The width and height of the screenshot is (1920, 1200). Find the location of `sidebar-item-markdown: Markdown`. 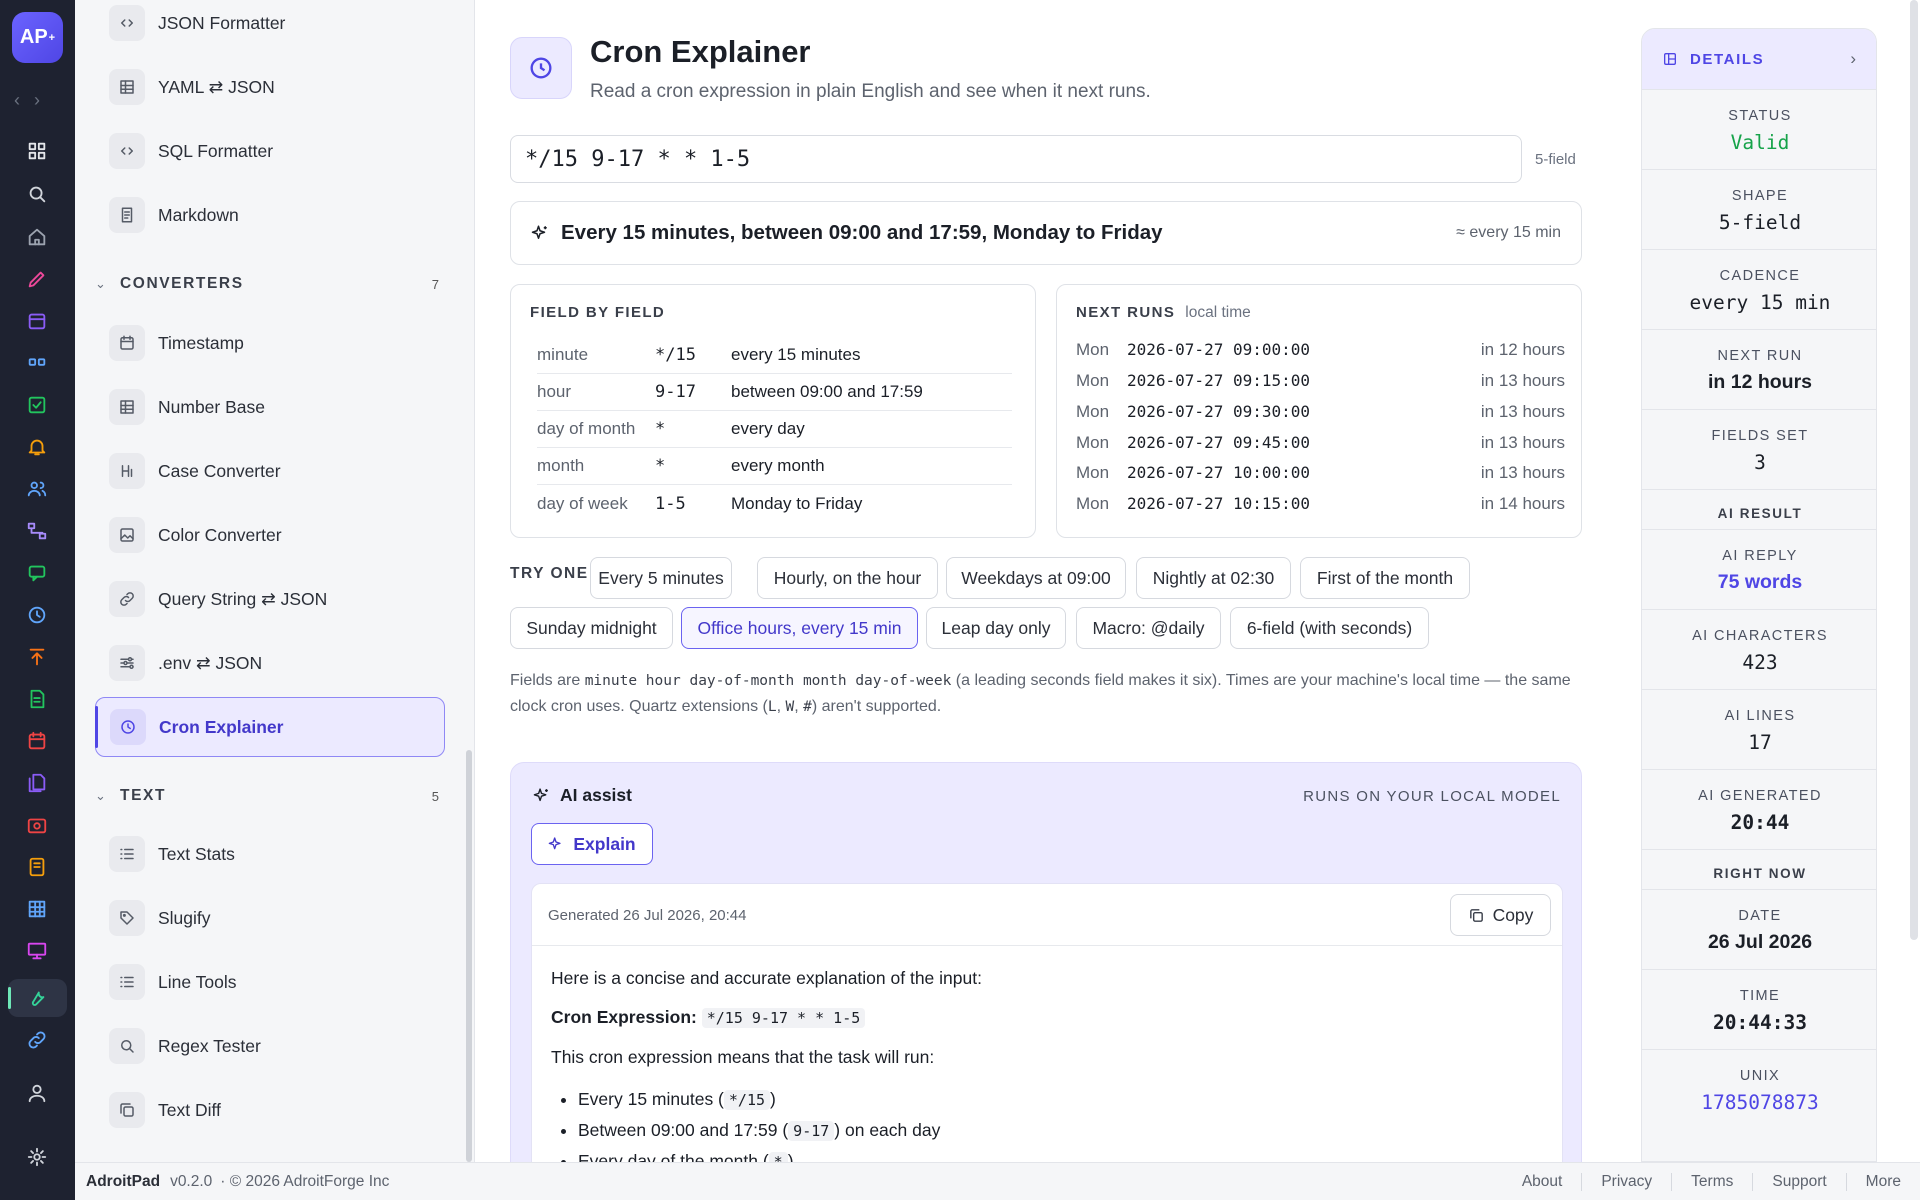

sidebar-item-markdown: Markdown is located at coordinates (270, 215).